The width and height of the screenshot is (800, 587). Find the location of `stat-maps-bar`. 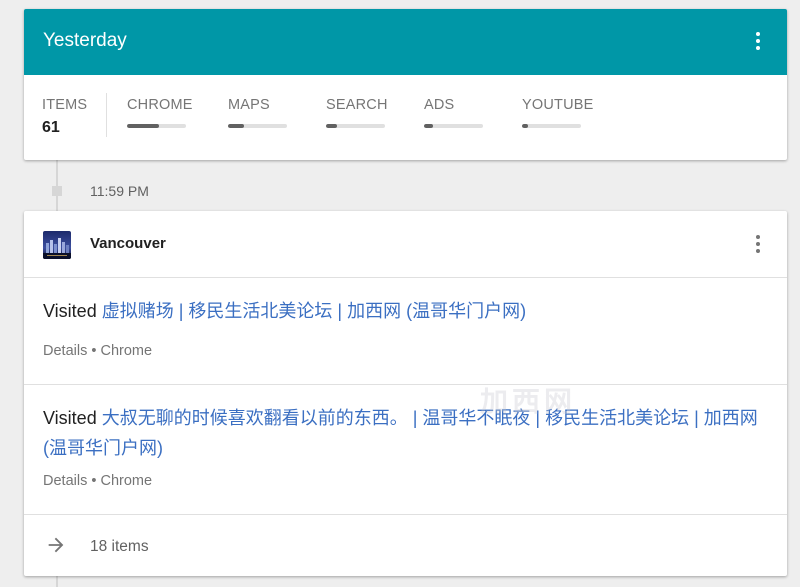

stat-maps-bar is located at coordinates (257, 126).